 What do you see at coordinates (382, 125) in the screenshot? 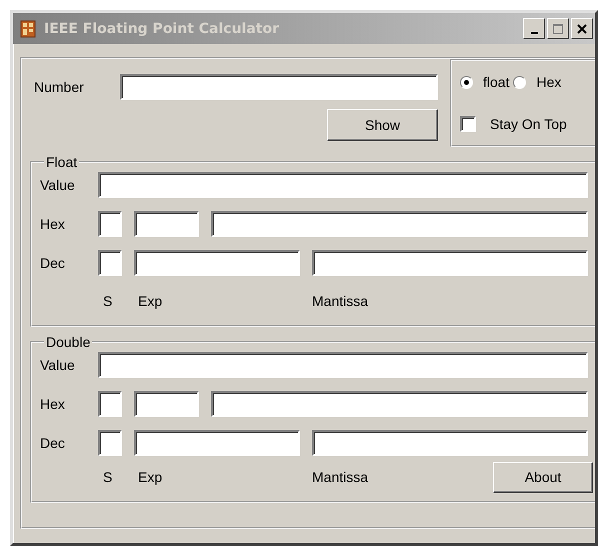
I see `show-button: Show` at bounding box center [382, 125].